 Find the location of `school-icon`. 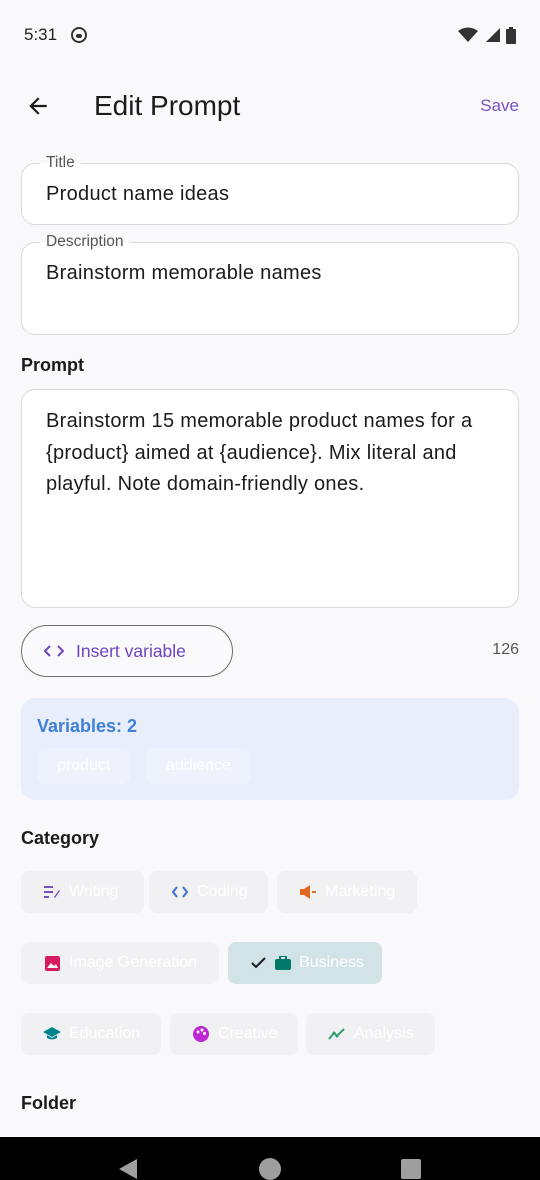

school-icon is located at coordinates (52, 1034).